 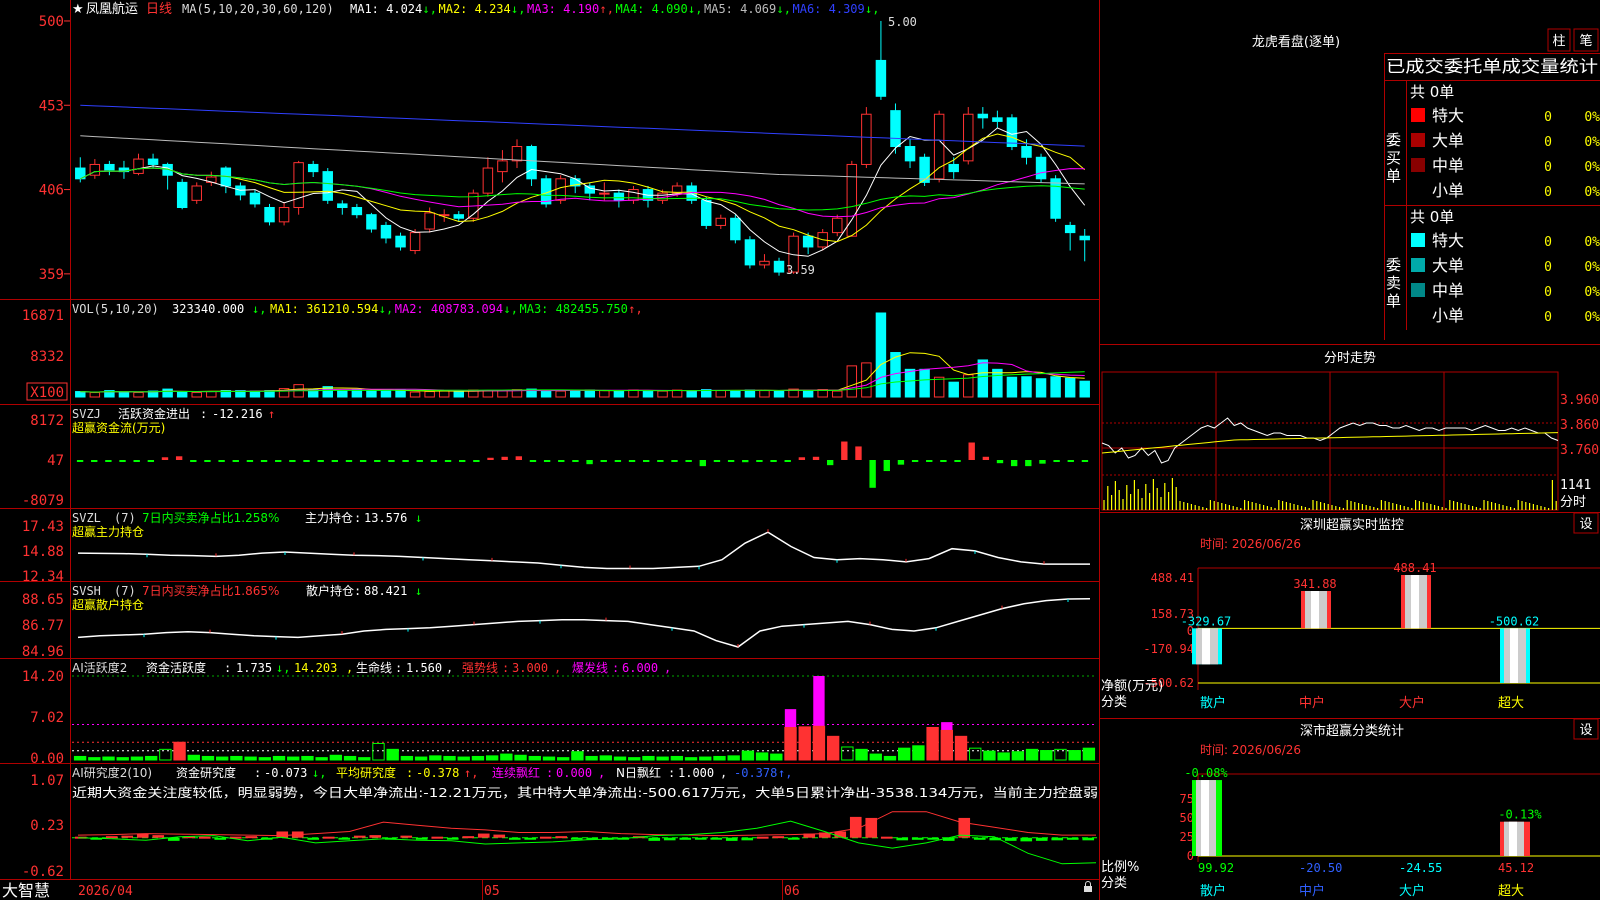 What do you see at coordinates (47, 393) in the screenshot?
I see `vol-y-tick: X100` at bounding box center [47, 393].